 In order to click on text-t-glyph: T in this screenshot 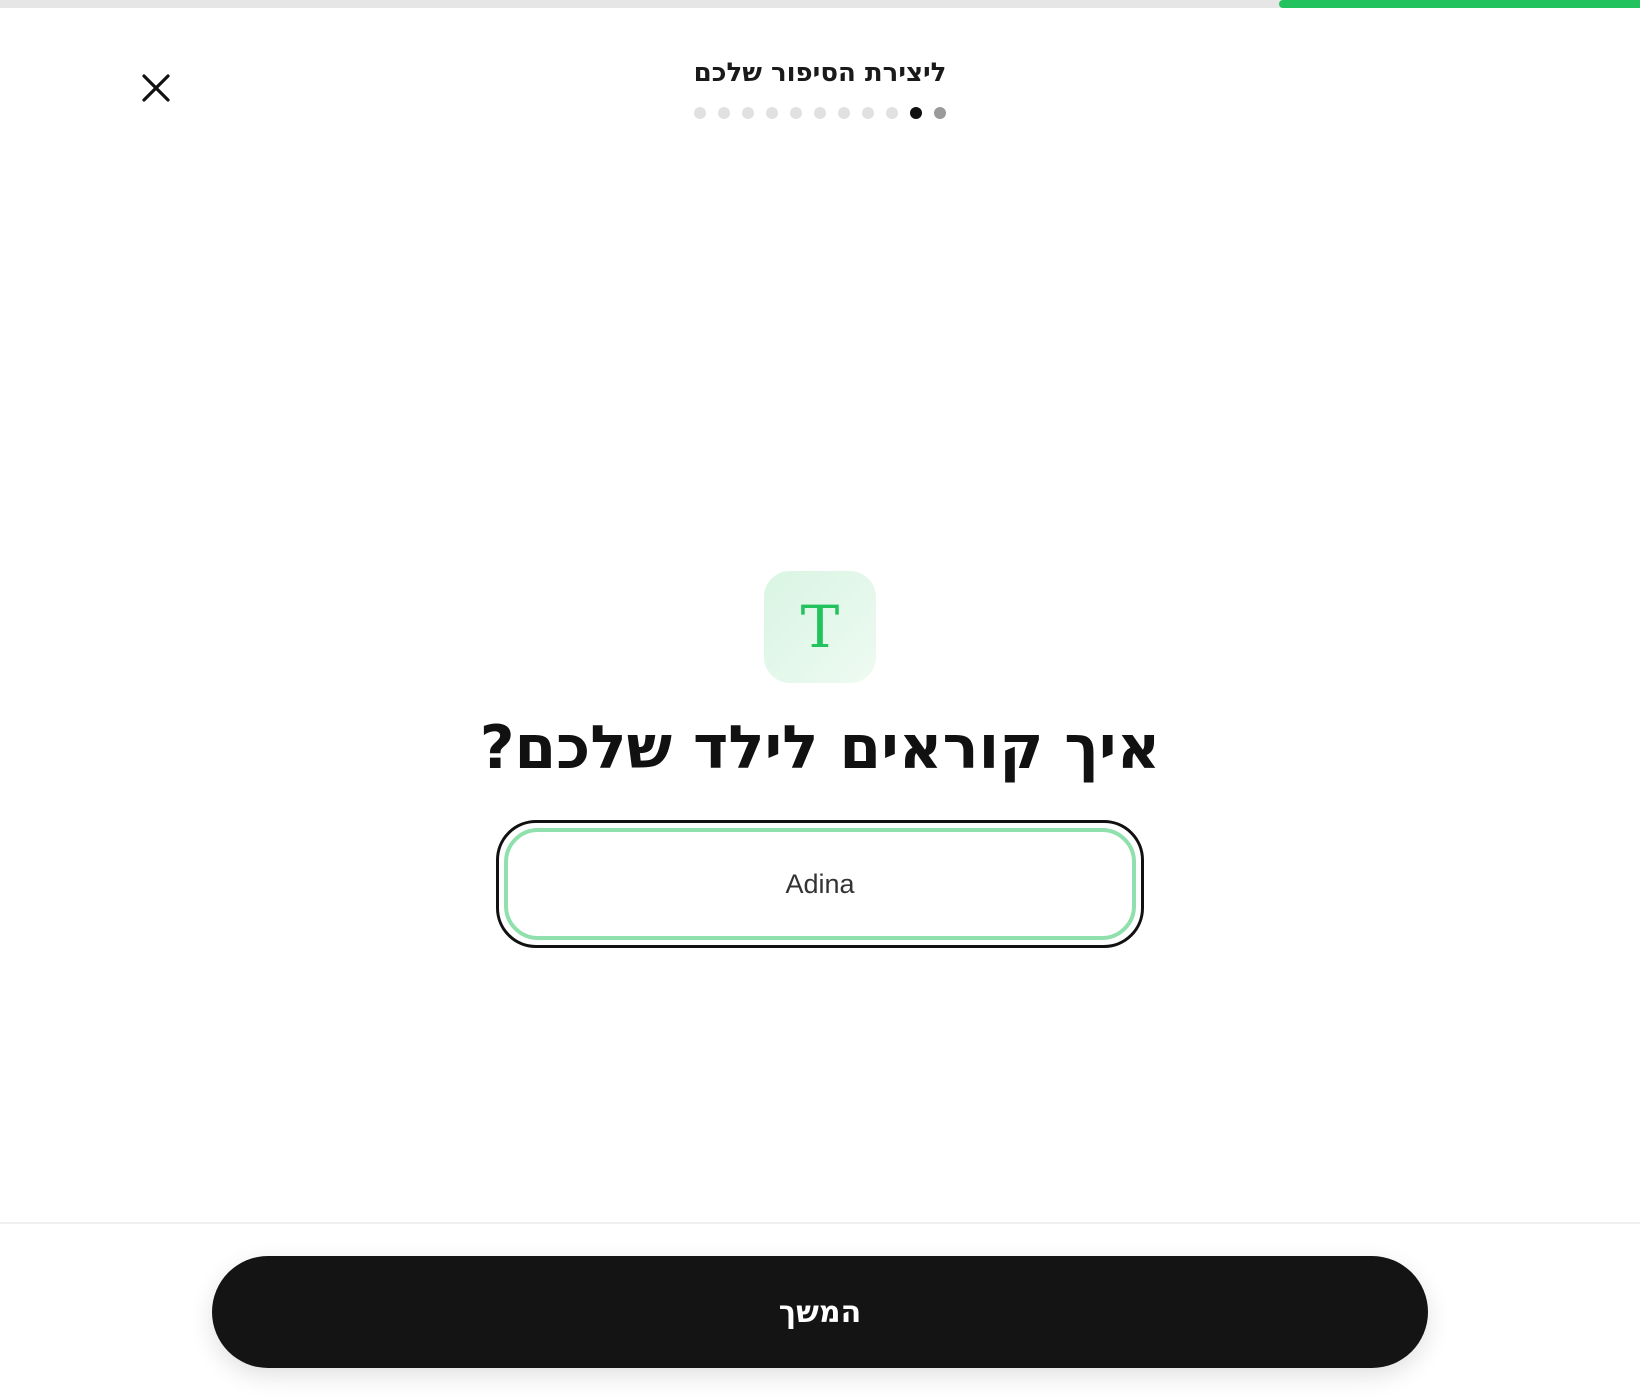, I will do `click(820, 627)`.